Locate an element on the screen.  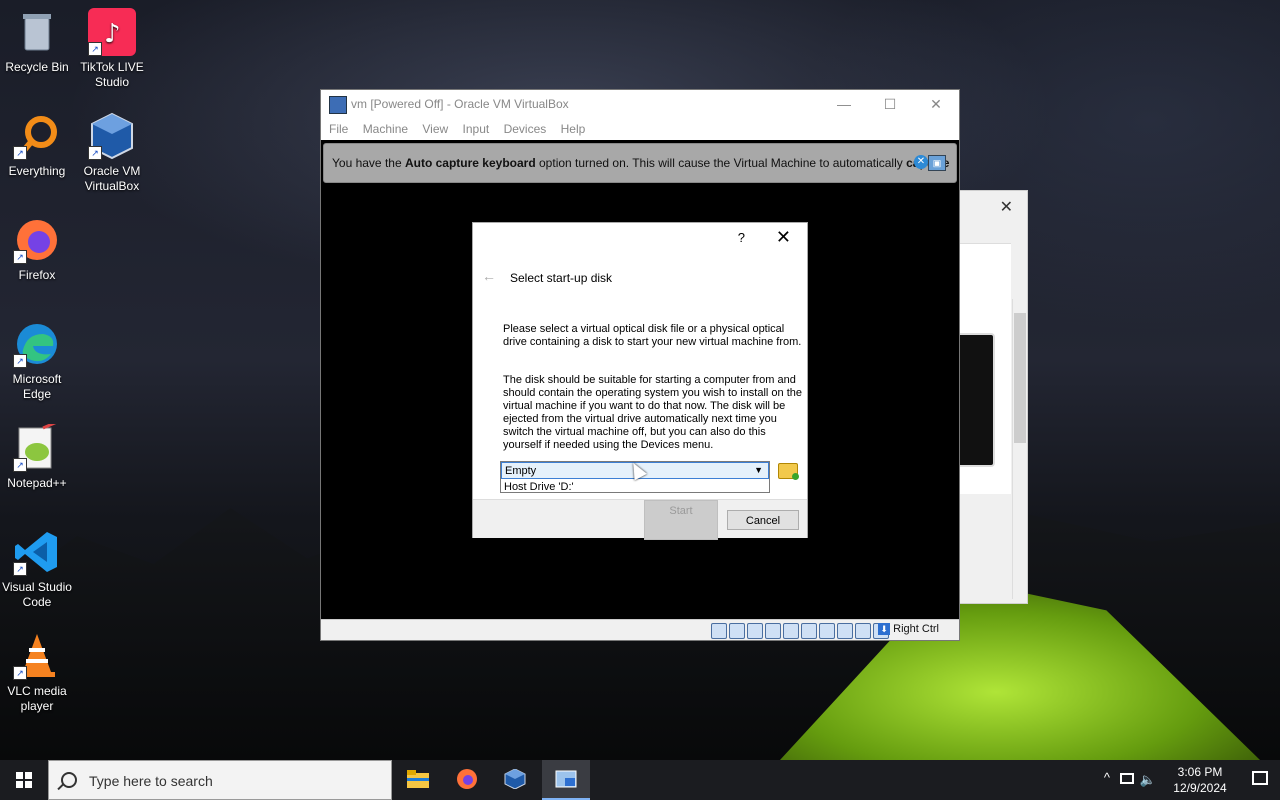
desktop-icon-vlc: ↗ VLC media player is located at coordinates (37, 673).